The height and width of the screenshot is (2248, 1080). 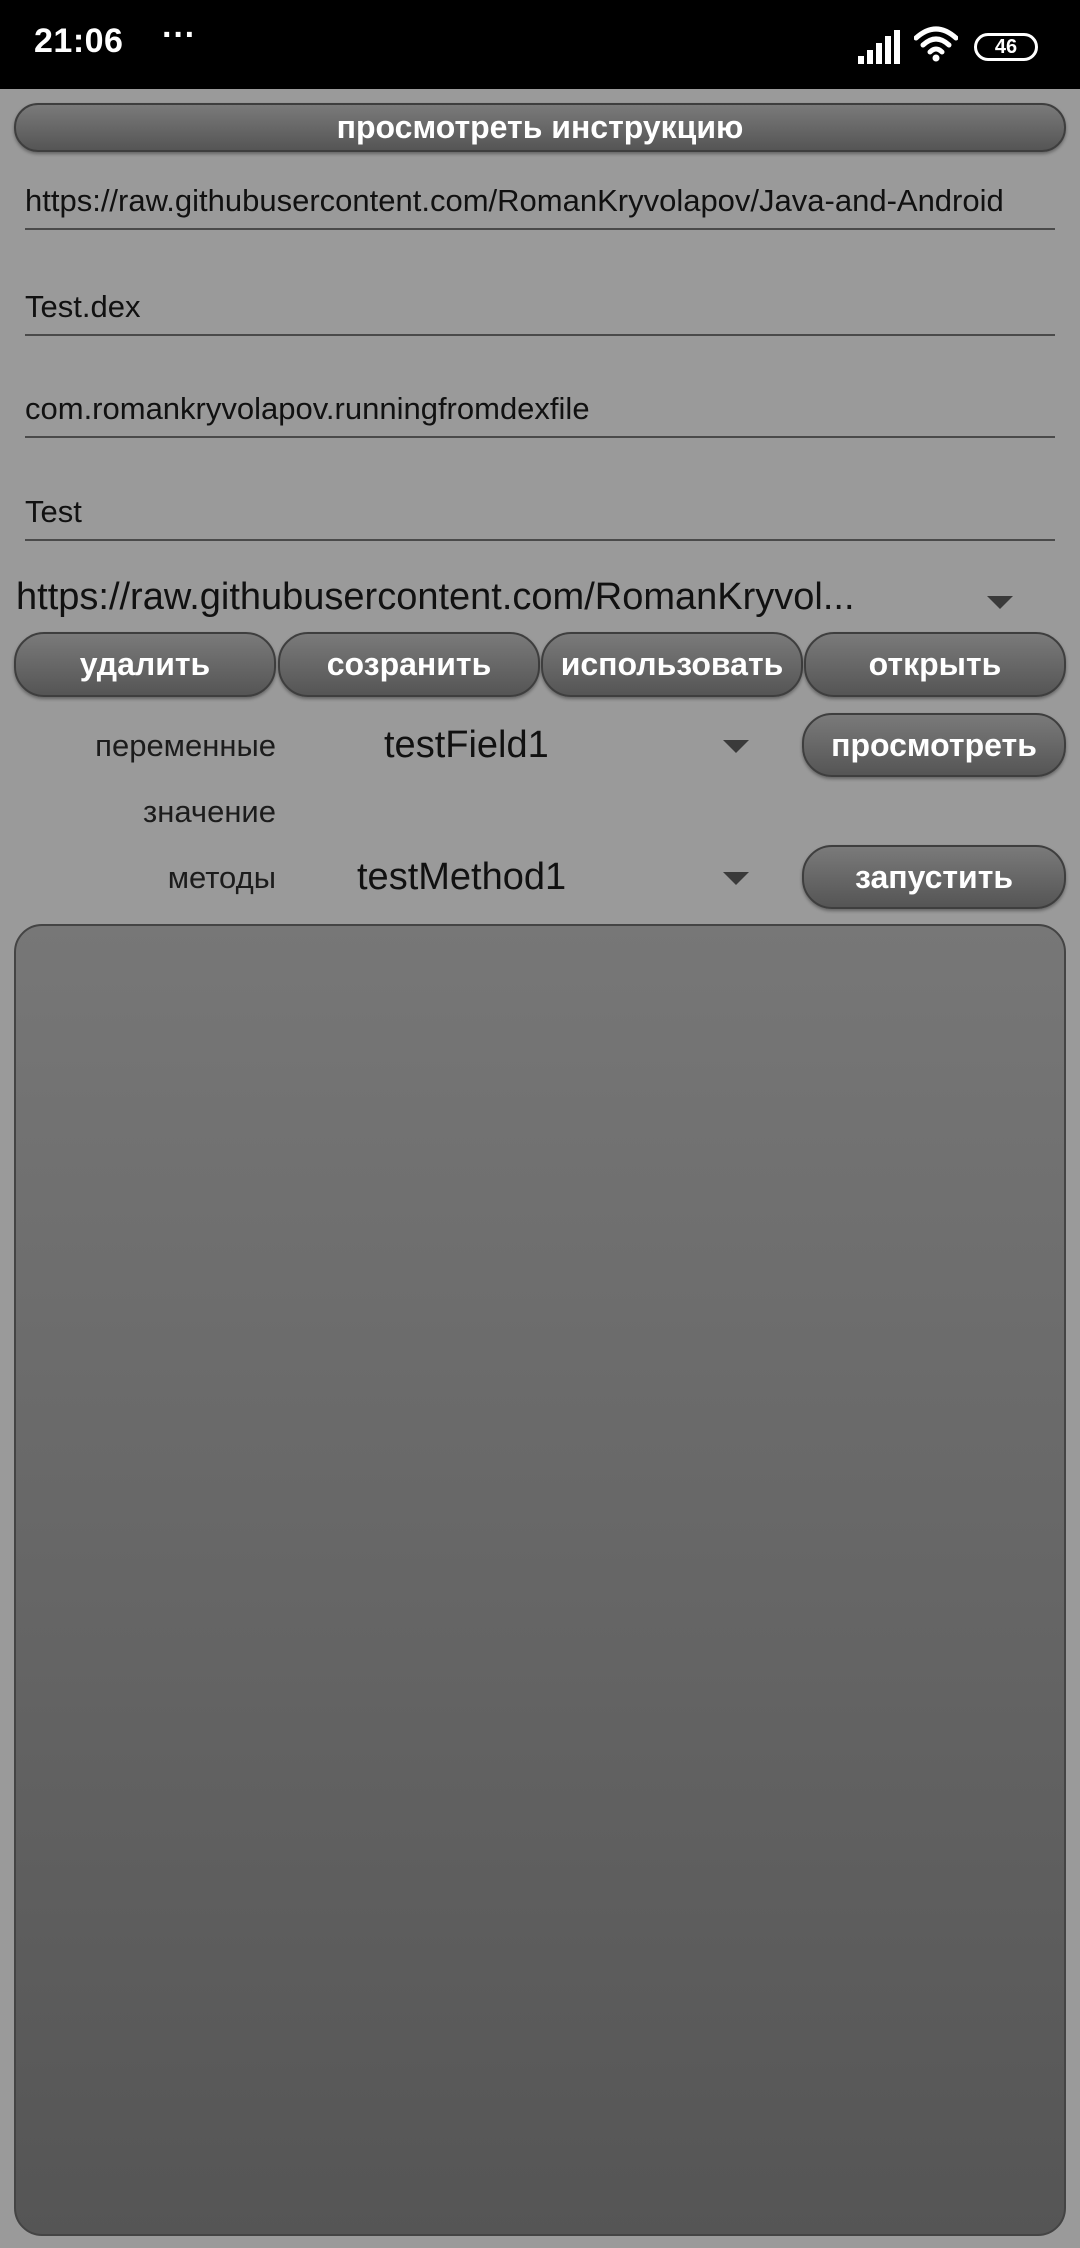 What do you see at coordinates (209, 811) in the screenshot?
I see `value-label: значение` at bounding box center [209, 811].